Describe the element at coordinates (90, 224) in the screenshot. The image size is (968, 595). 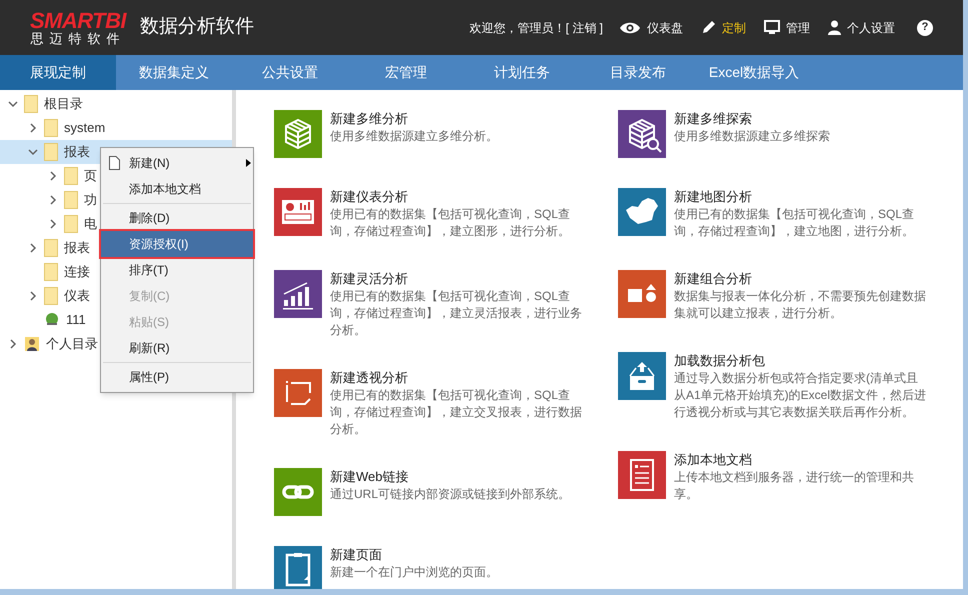
I see `tree-label: 电` at that location.